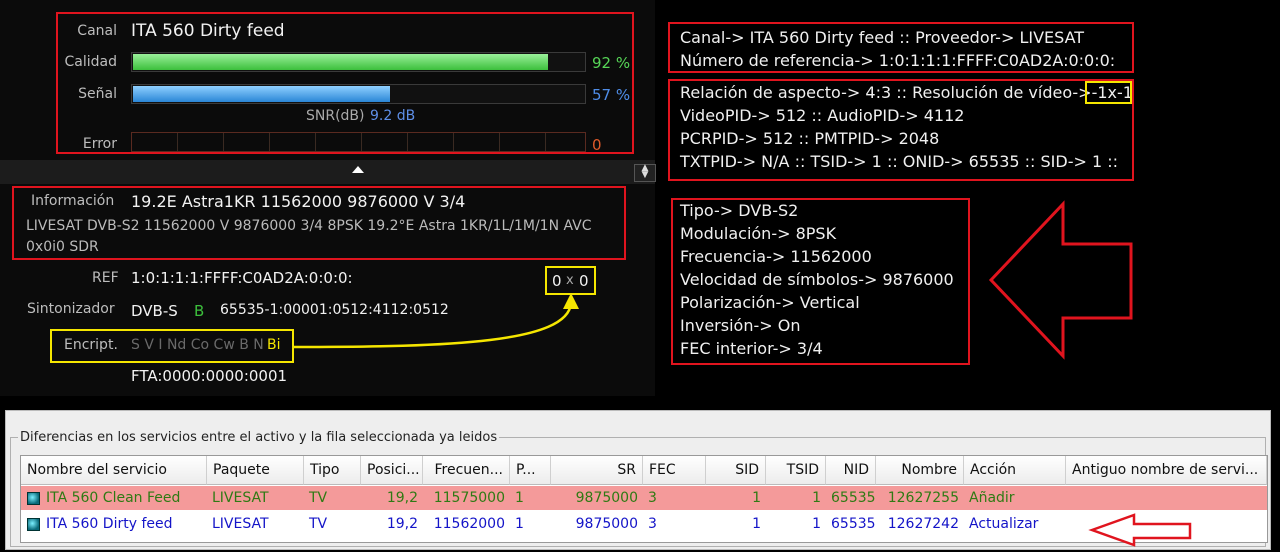 The width and height of the screenshot is (1280, 552). Describe the element at coordinates (154, 311) in the screenshot. I see `sintonizador-value: DVB-S` at that location.